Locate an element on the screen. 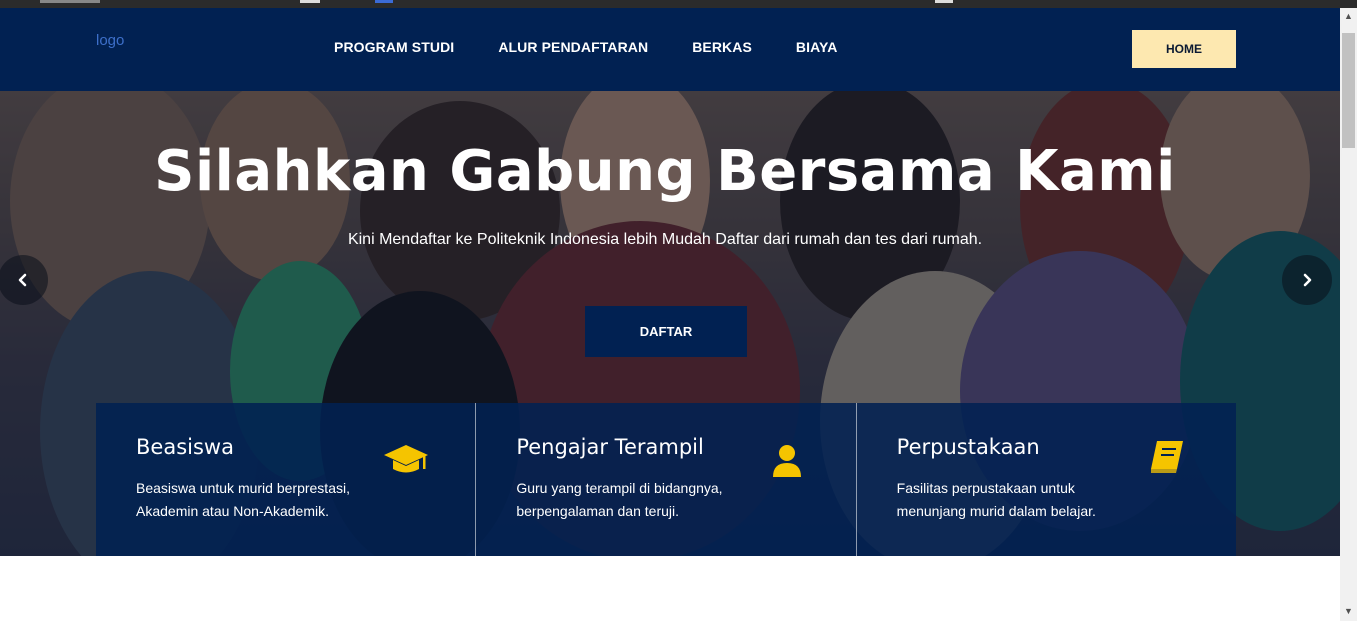 The width and height of the screenshot is (1357, 621). logo-link: logo is located at coordinates (110, 40).